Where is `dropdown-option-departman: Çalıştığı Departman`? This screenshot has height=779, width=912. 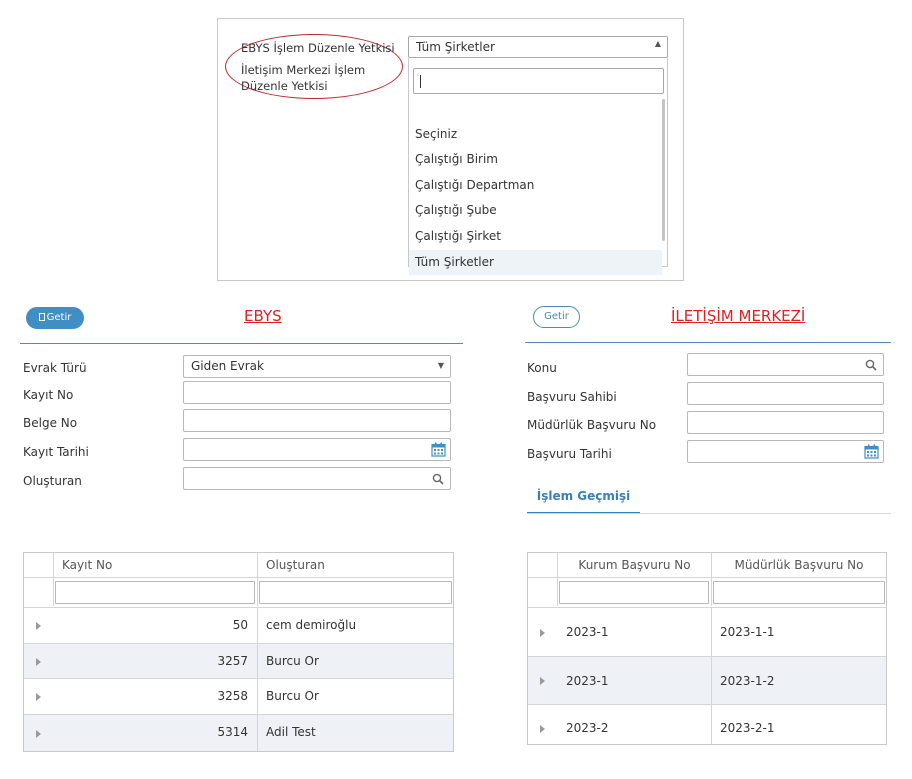
dropdown-option-departman: Çalıştığı Departman is located at coordinates (535, 185).